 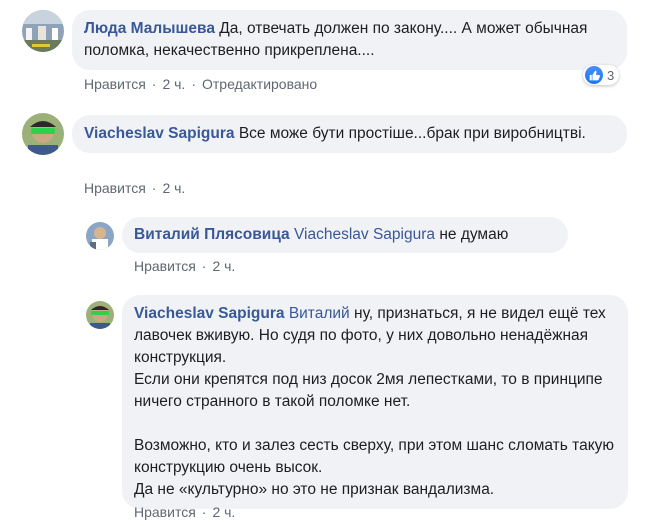 I want to click on comment-author: Люда Малышева, so click(x=149, y=28).